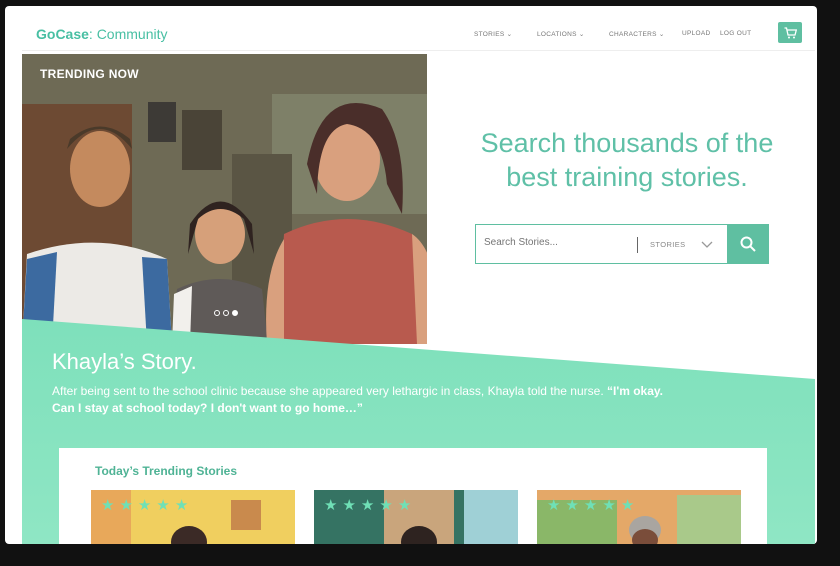 This screenshot has width=840, height=566. What do you see at coordinates (62, 34) in the screenshot?
I see `brand-bold: GoCase` at bounding box center [62, 34].